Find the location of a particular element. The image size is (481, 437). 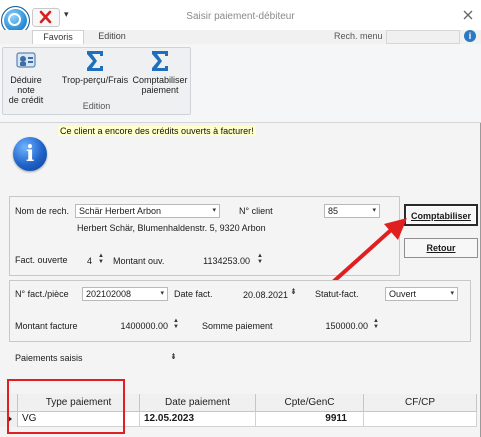

window-title: Saisir paiement-débiteur is located at coordinates (240, 16).